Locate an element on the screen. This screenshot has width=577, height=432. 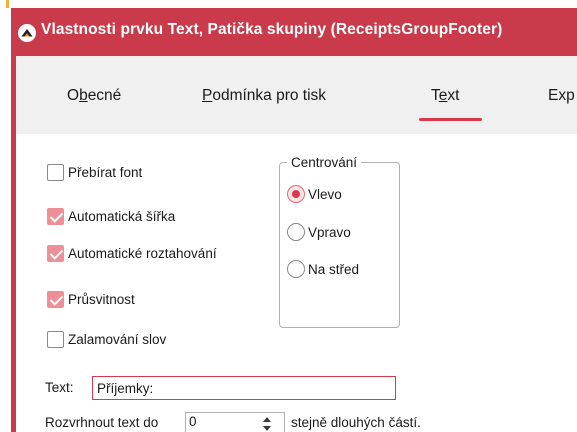
checkbox-label: Automatická šířka is located at coordinates (122, 216).